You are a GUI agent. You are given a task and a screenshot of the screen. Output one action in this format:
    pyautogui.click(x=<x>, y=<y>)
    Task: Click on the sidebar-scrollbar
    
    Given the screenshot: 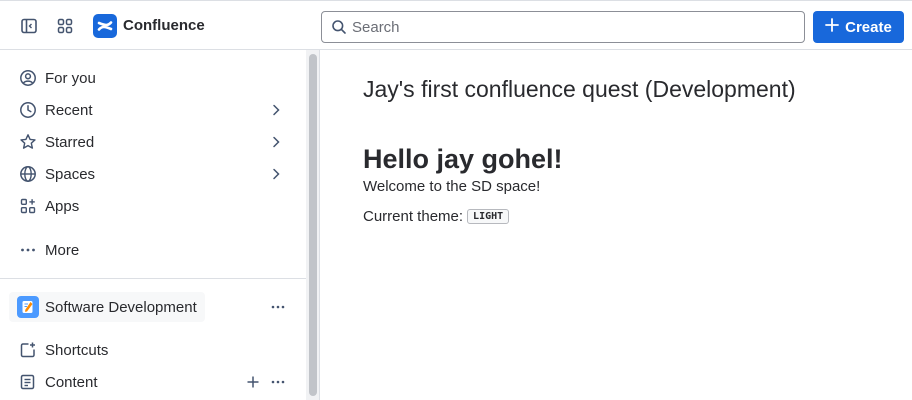 What is the action you would take?
    pyautogui.click(x=313, y=225)
    